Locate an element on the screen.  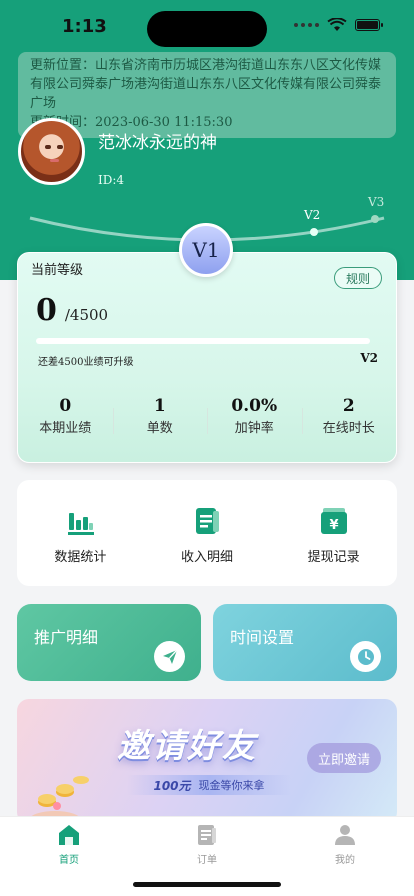
menu-withdraw-records: ¥ 提现记录 is located at coordinates (333, 533).